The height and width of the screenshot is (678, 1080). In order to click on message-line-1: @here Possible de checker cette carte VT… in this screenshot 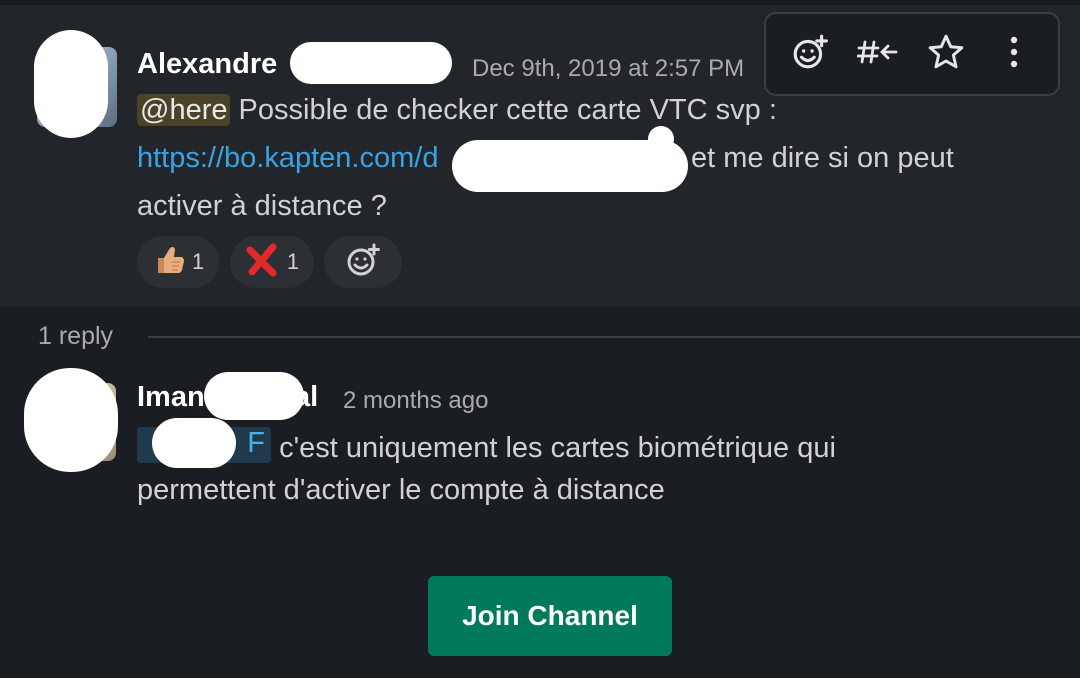, I will do `click(457, 110)`.